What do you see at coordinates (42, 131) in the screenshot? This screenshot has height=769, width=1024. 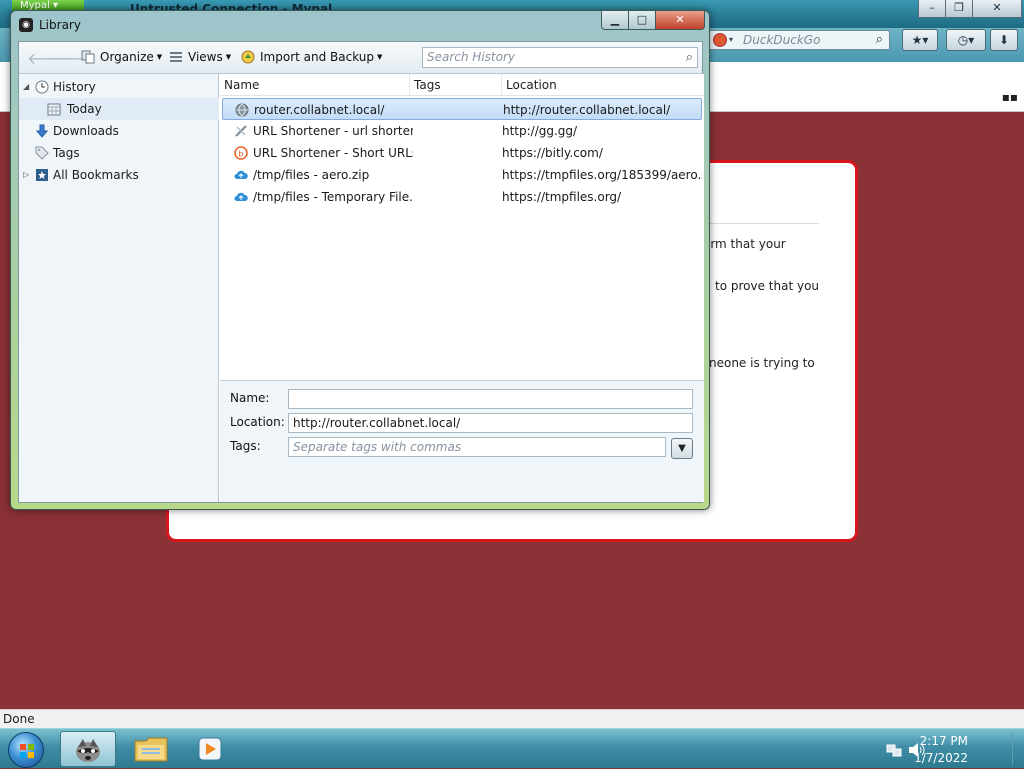 I see `download-arrow-icon` at bounding box center [42, 131].